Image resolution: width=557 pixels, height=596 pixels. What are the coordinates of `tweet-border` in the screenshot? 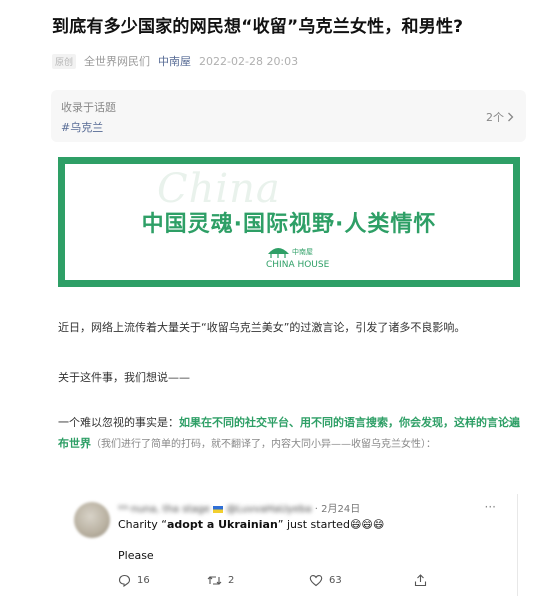 It's located at (517, 545).